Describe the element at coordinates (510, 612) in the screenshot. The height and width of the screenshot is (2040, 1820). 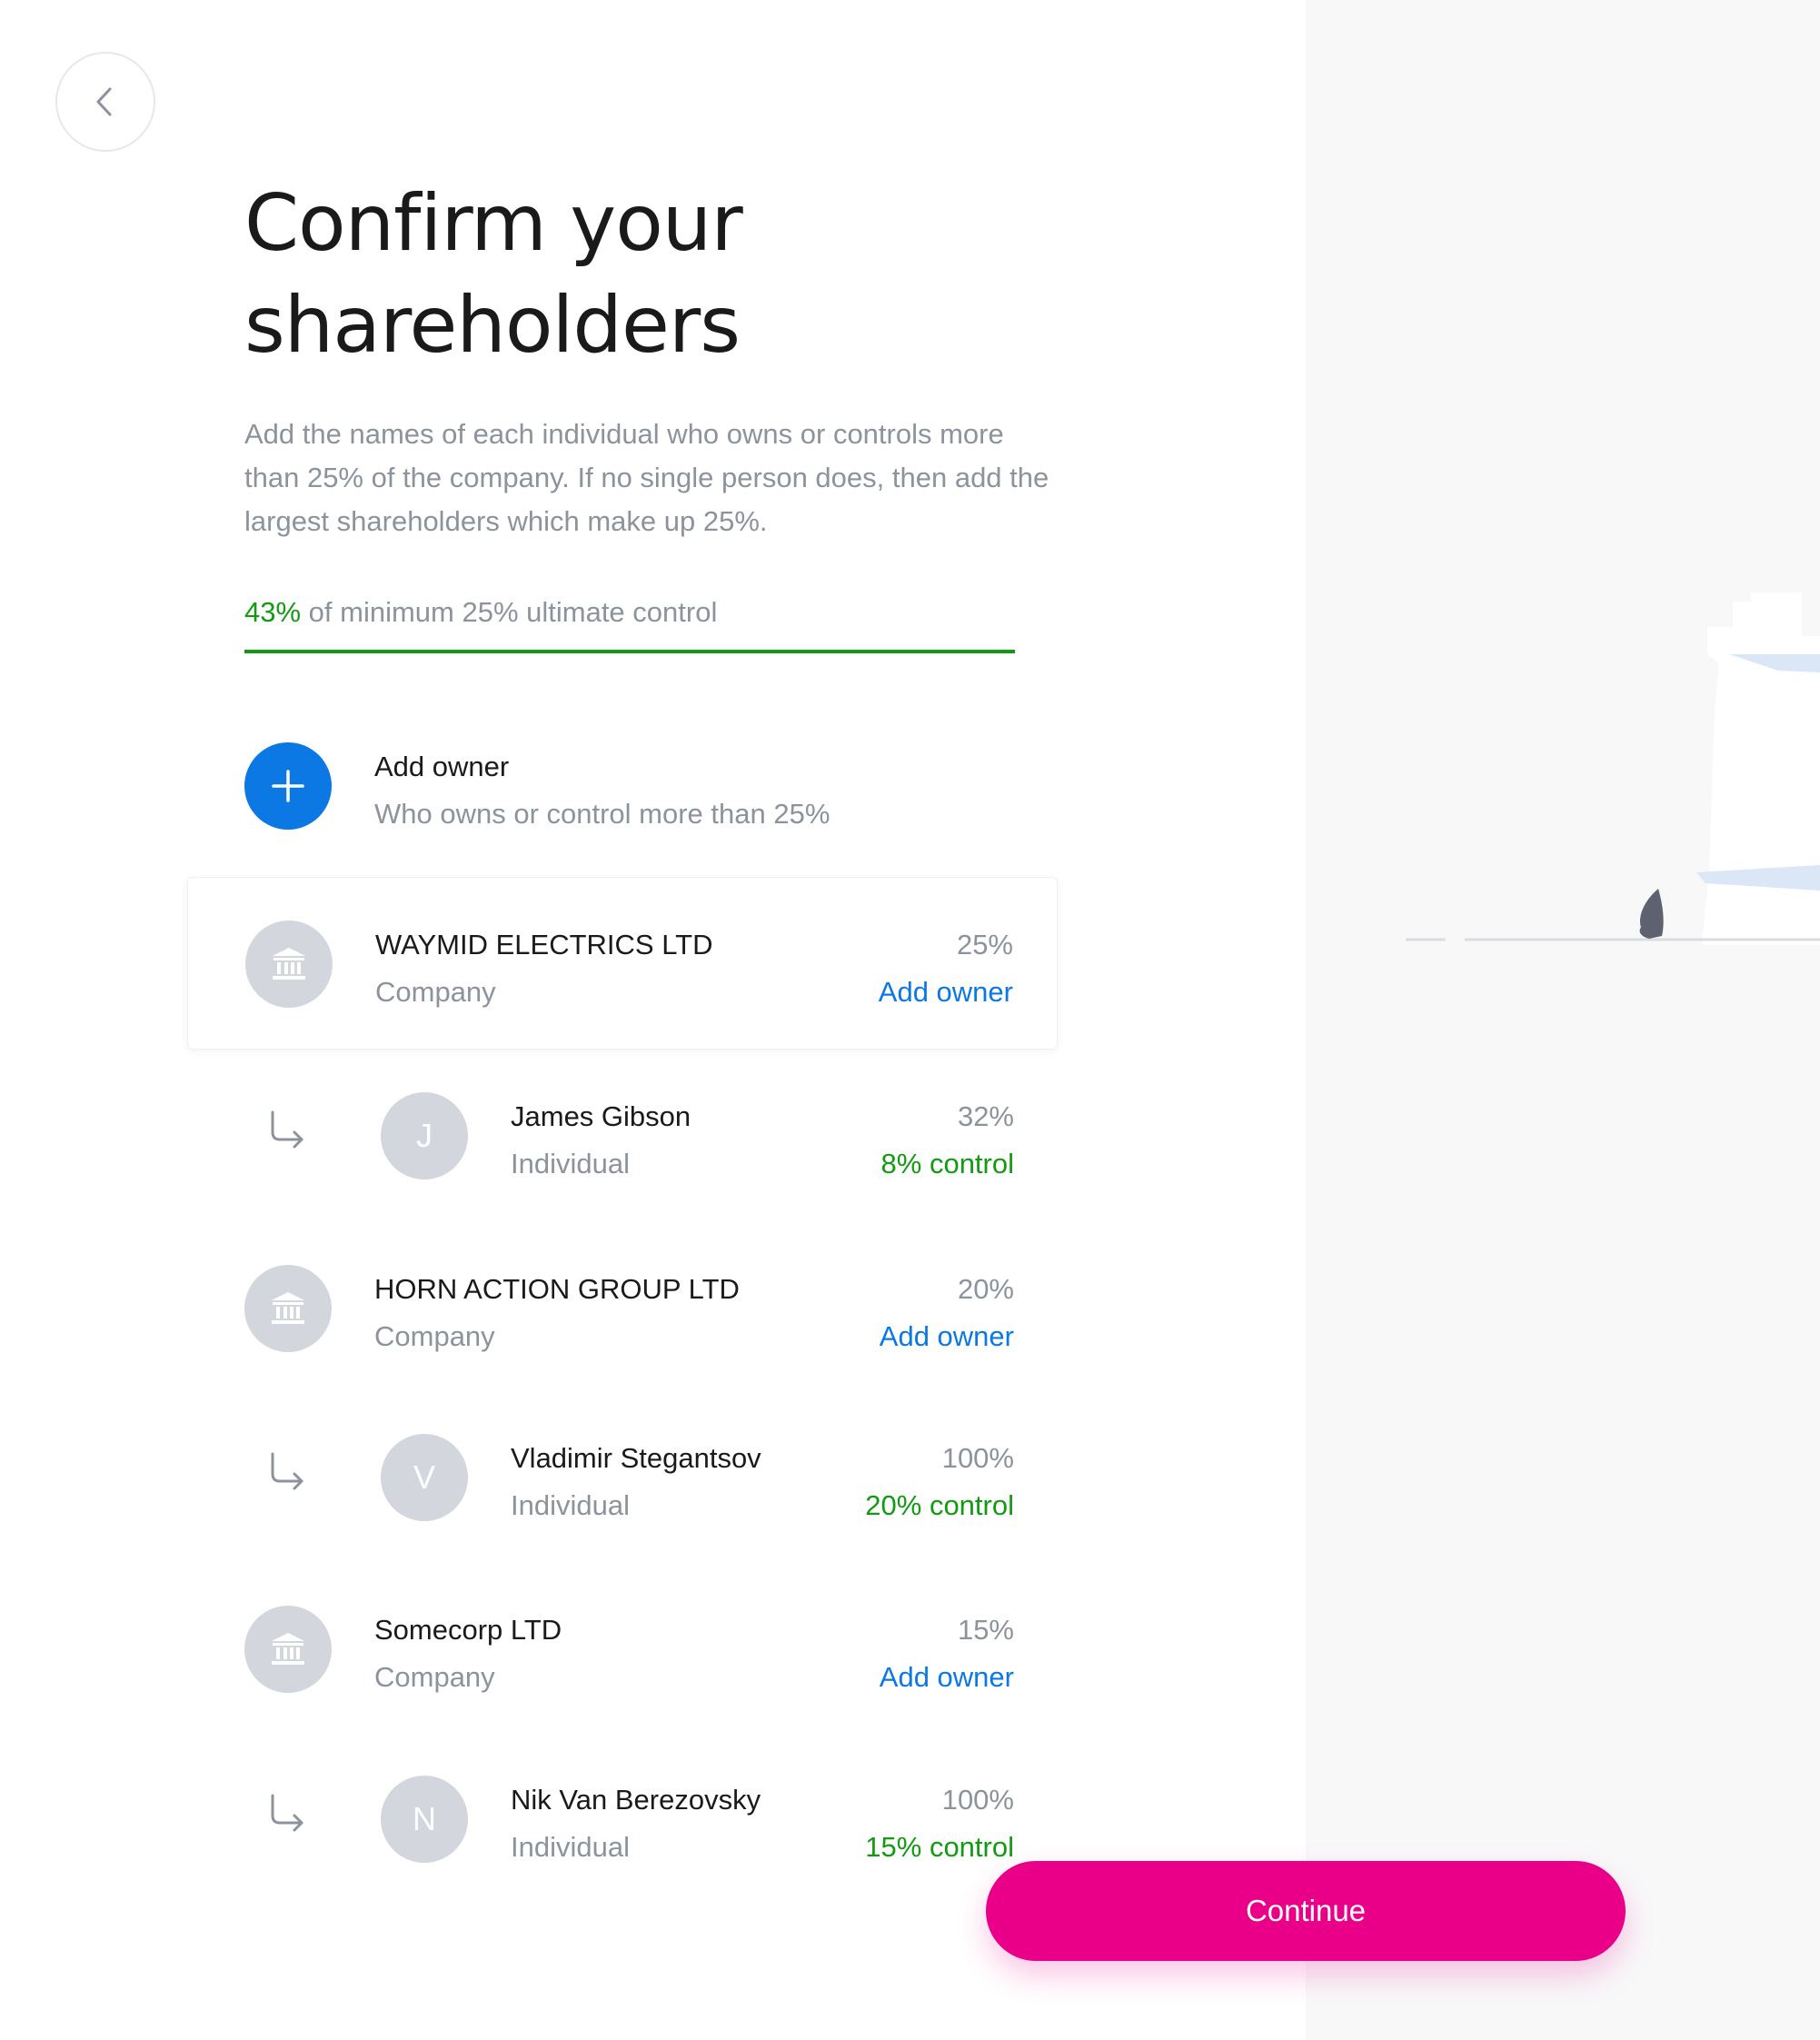
I see `control-progress-label: of minimum 25% ultimate control` at that location.